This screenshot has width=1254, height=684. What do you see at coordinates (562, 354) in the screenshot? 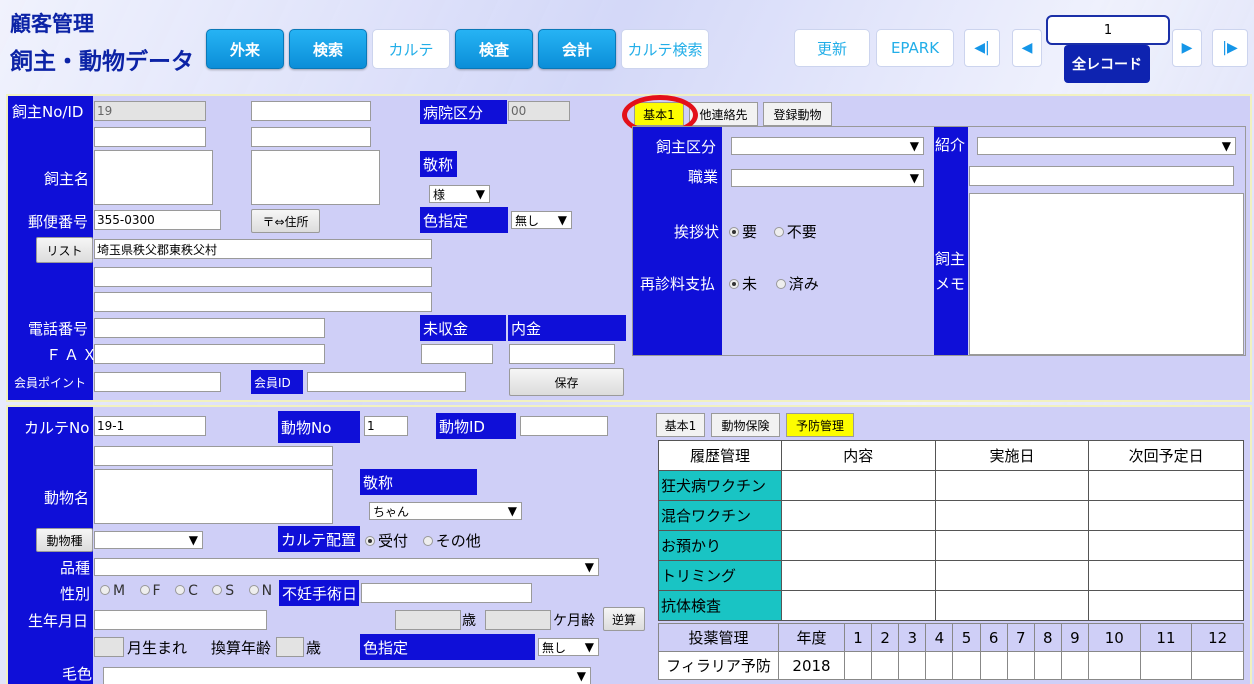
I see `deposit-input` at bounding box center [562, 354].